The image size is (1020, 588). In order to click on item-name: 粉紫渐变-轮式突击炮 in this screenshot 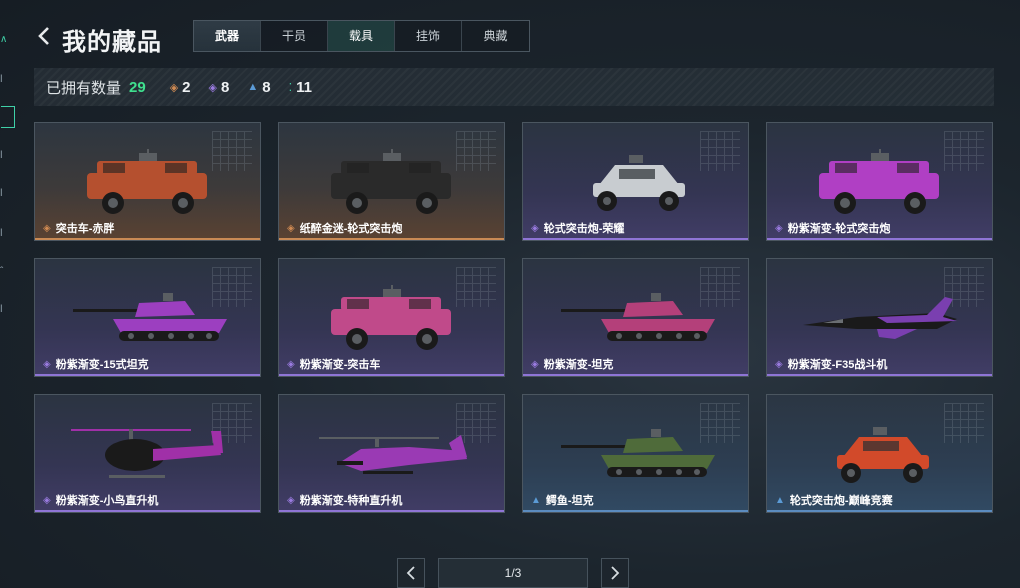, I will do `click(839, 229)`.